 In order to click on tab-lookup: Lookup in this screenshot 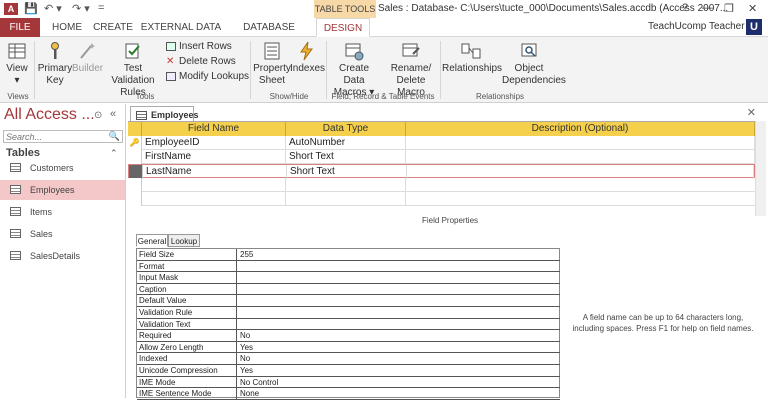, I will do `click(184, 240)`.